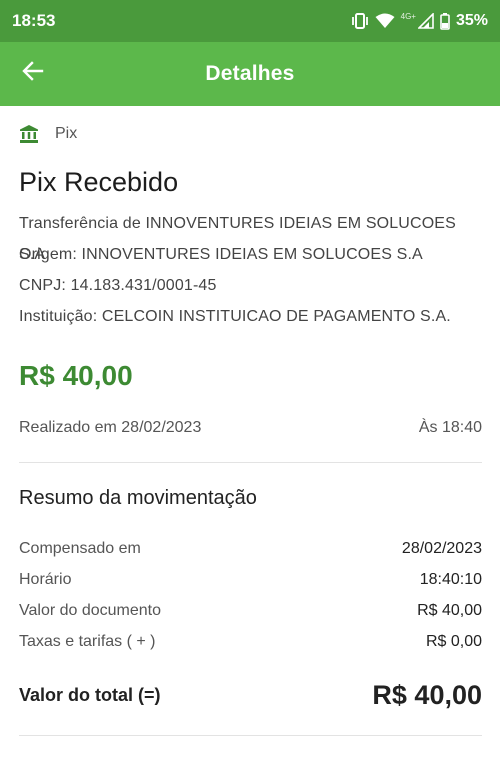 The image size is (500, 763). Describe the element at coordinates (250, 548) in the screenshot. I see `summary-row-compensado: Compensado em 28/02/2023` at that location.